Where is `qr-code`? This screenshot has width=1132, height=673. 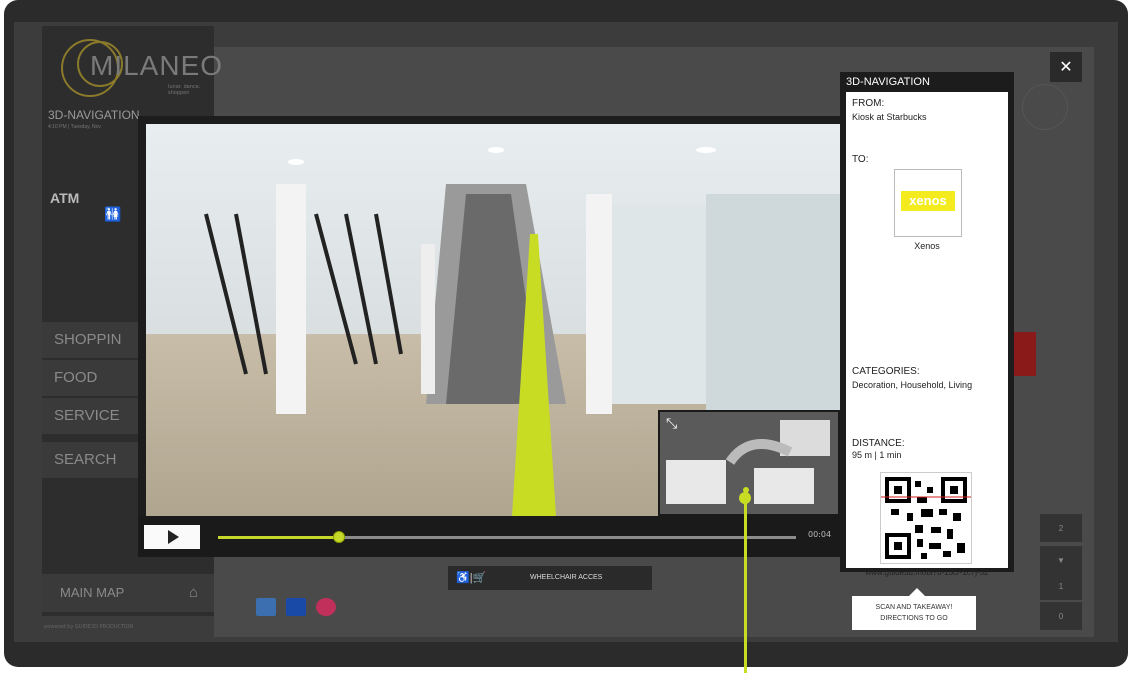 qr-code is located at coordinates (926, 518).